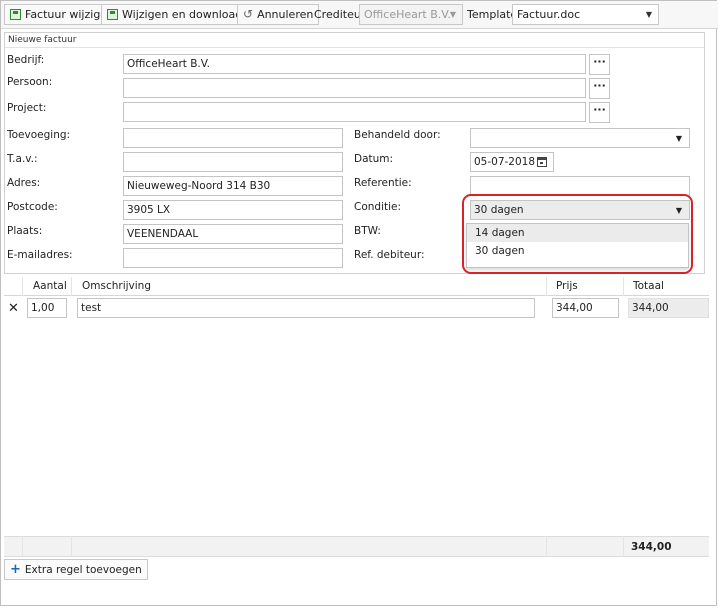 Image resolution: width=719 pixels, height=608 pixels. I want to click on add-line-label: Extra regel toevoegen, so click(83, 569).